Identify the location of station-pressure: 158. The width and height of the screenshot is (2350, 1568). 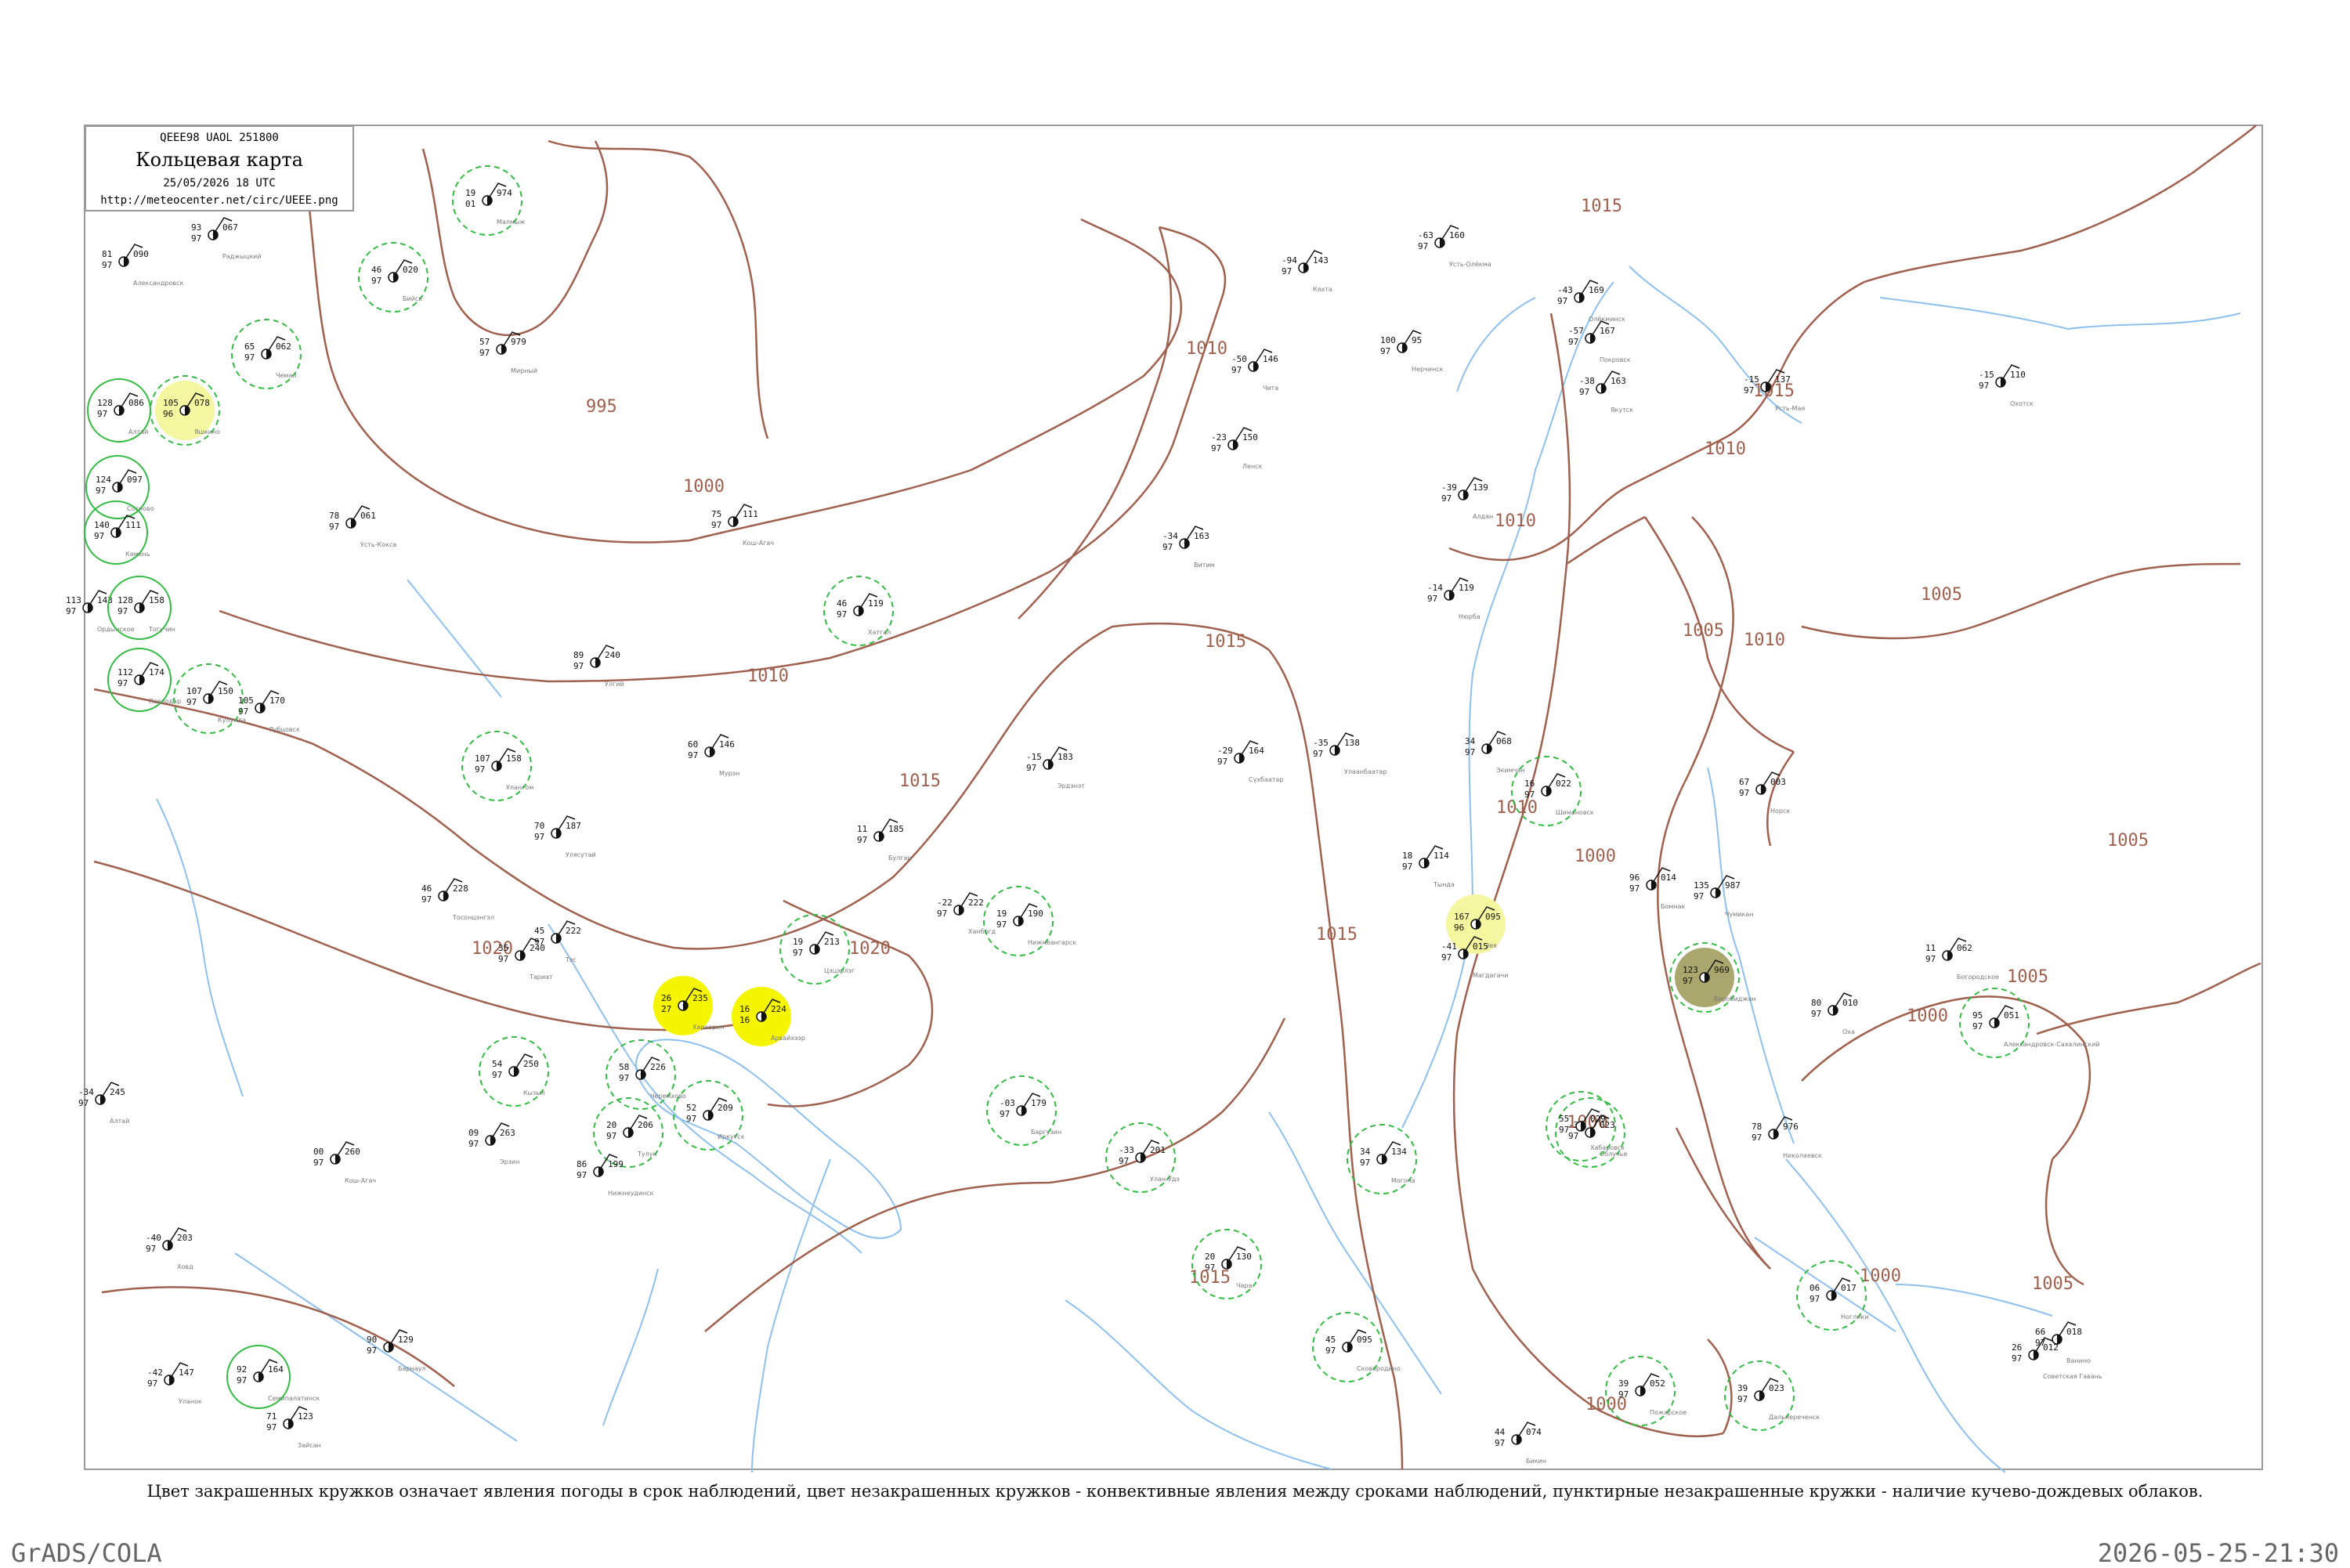
(514, 758).